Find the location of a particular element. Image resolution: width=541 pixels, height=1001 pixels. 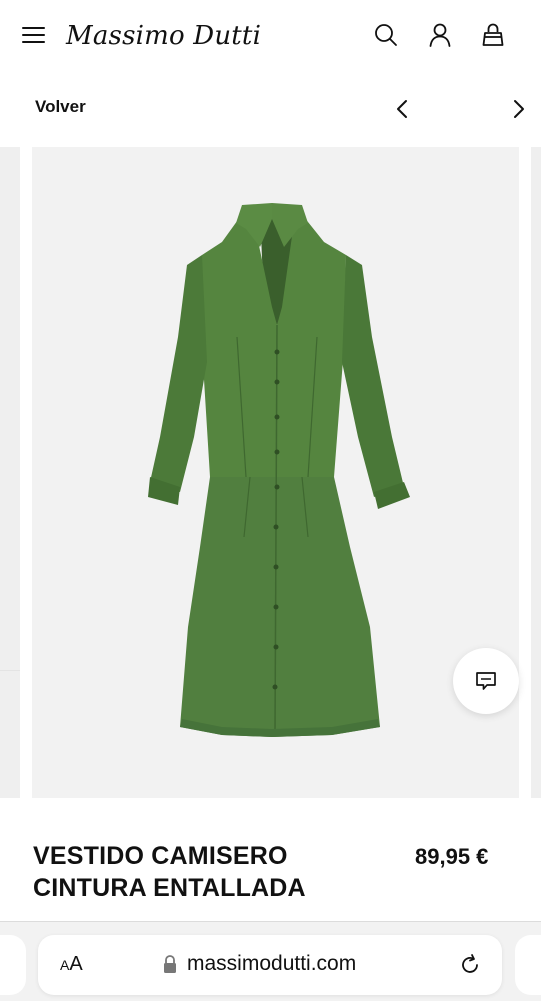

chevron-left-icon is located at coordinates (402, 109).